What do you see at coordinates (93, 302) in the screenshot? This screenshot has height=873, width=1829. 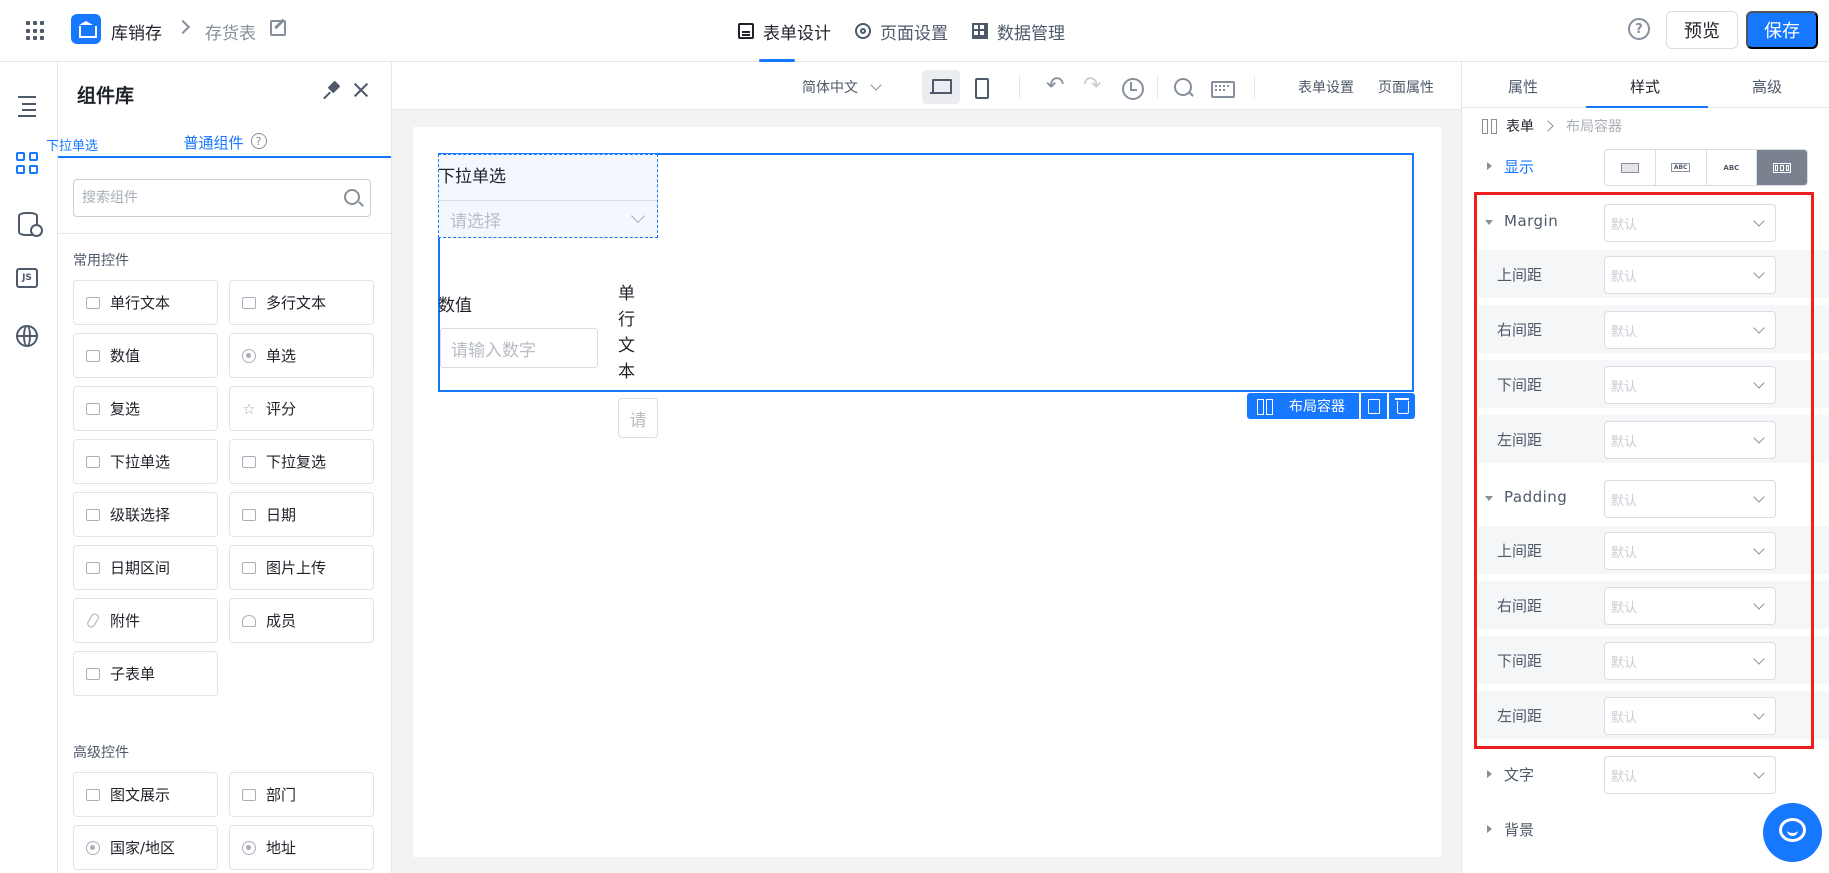 I see `text-field-icon` at bounding box center [93, 302].